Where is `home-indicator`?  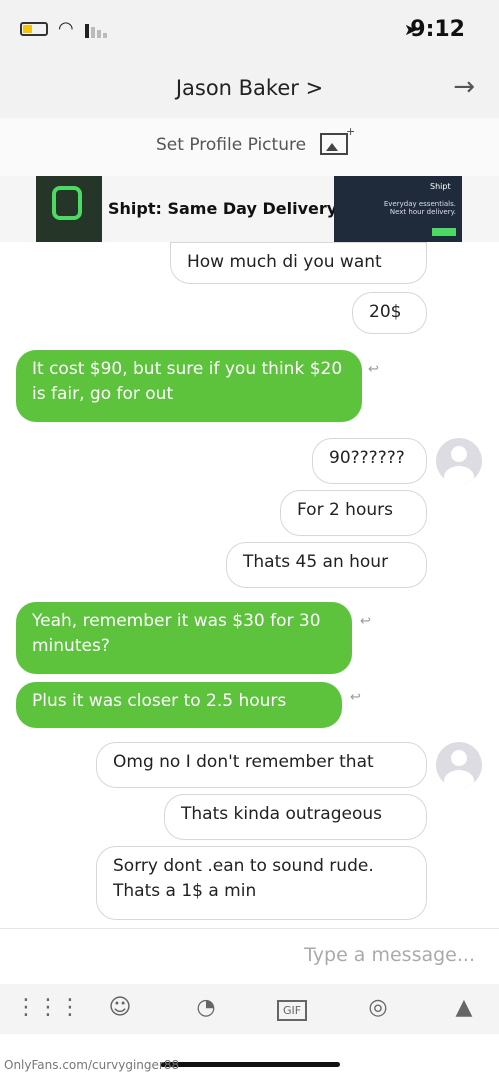 home-indicator is located at coordinates (250, 1064).